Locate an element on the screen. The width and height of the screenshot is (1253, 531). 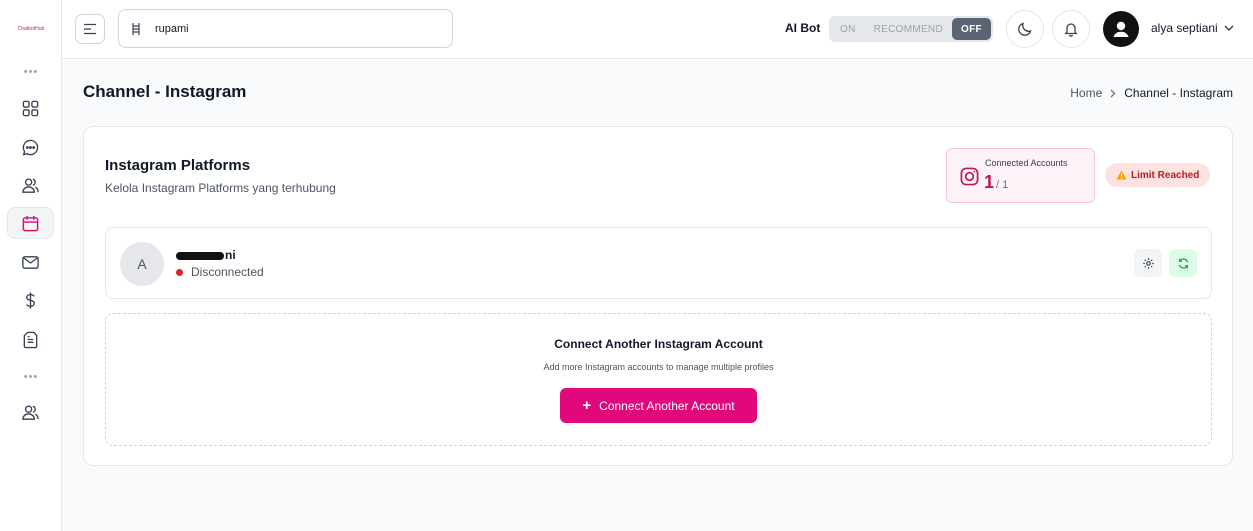
user-menu: alya septiani is located at coordinates (1192, 28).